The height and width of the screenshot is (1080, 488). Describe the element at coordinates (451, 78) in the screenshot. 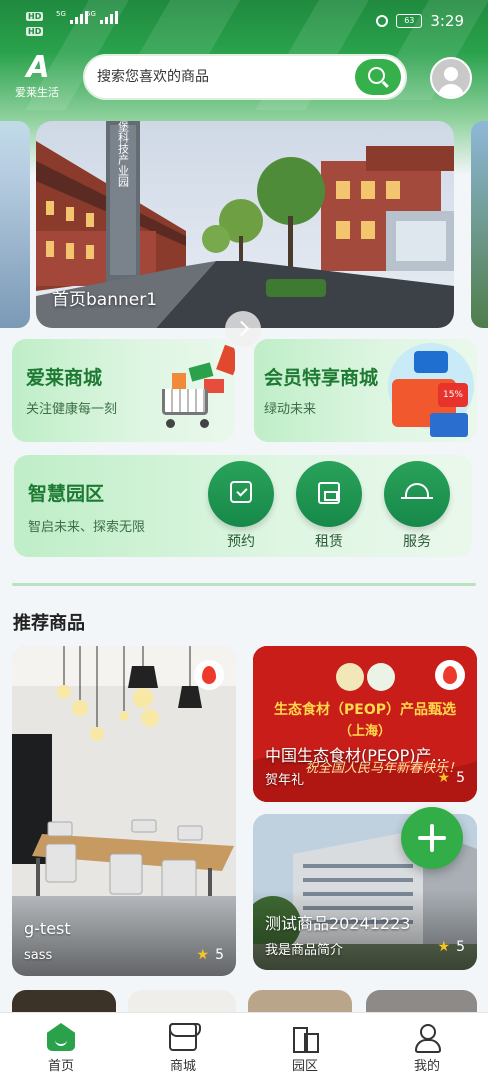

I see `avatar` at that location.